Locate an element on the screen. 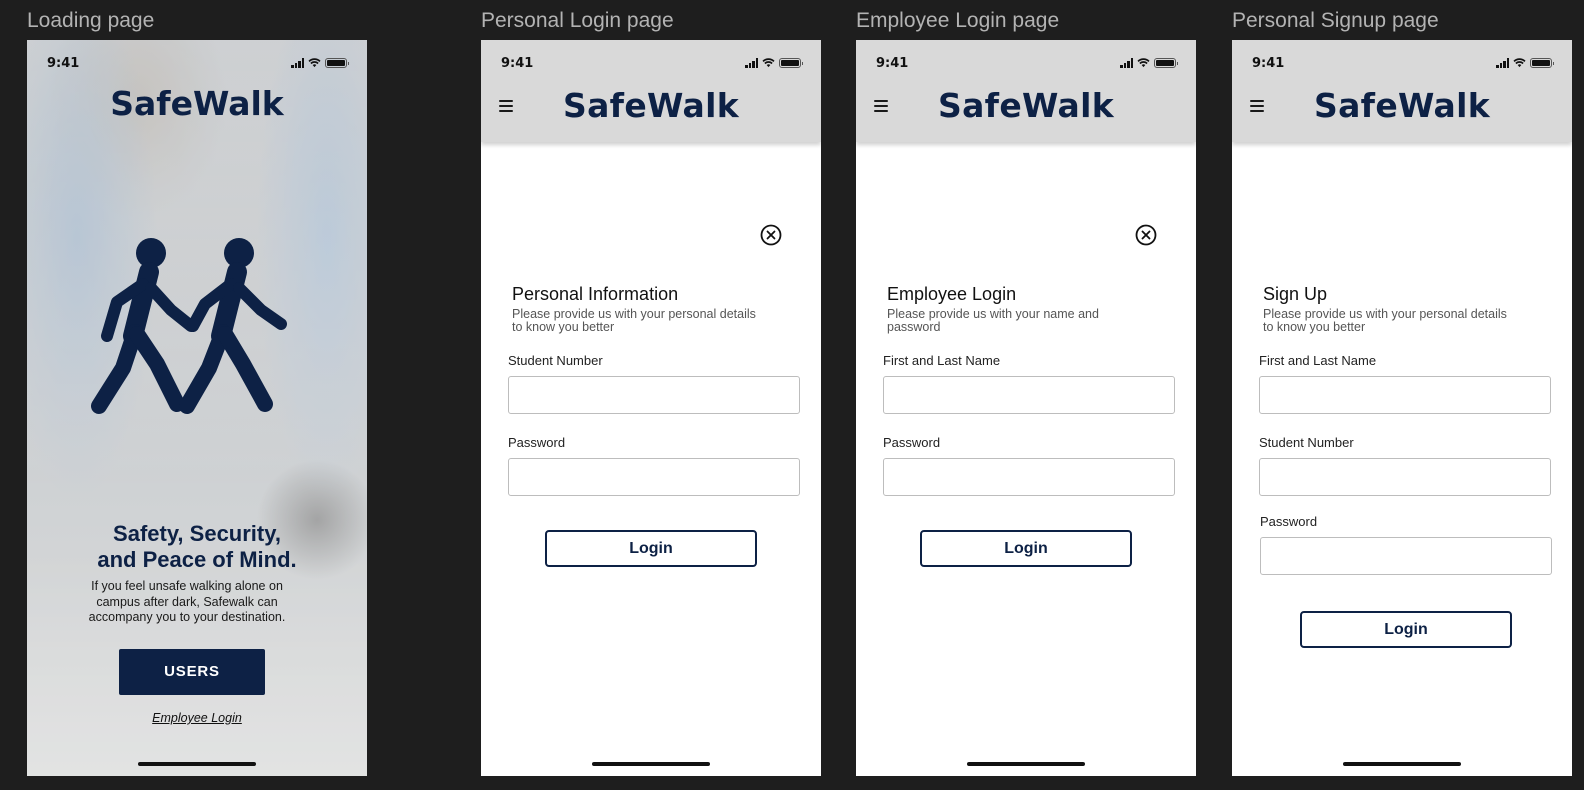 The height and width of the screenshot is (790, 1584). tagline-line-1: Safety, Security, is located at coordinates (197, 533).